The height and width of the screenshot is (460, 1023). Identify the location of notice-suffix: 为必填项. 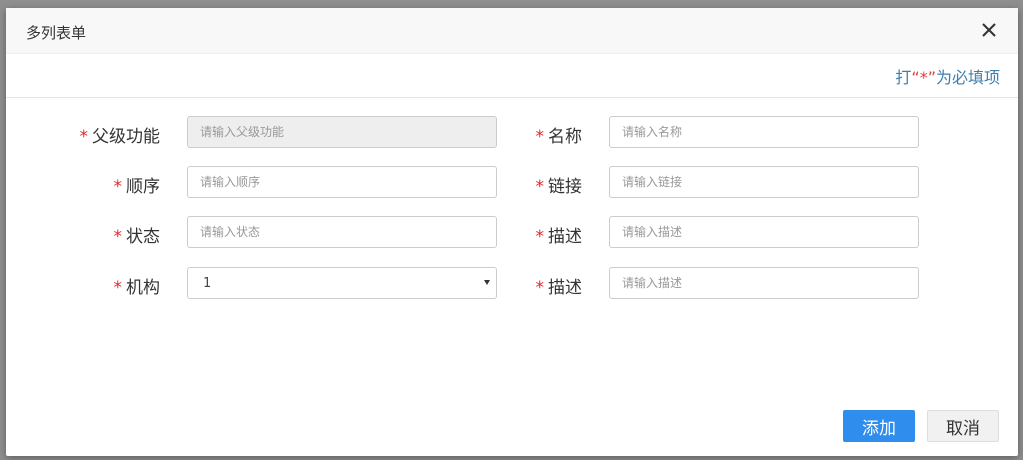
(967, 77).